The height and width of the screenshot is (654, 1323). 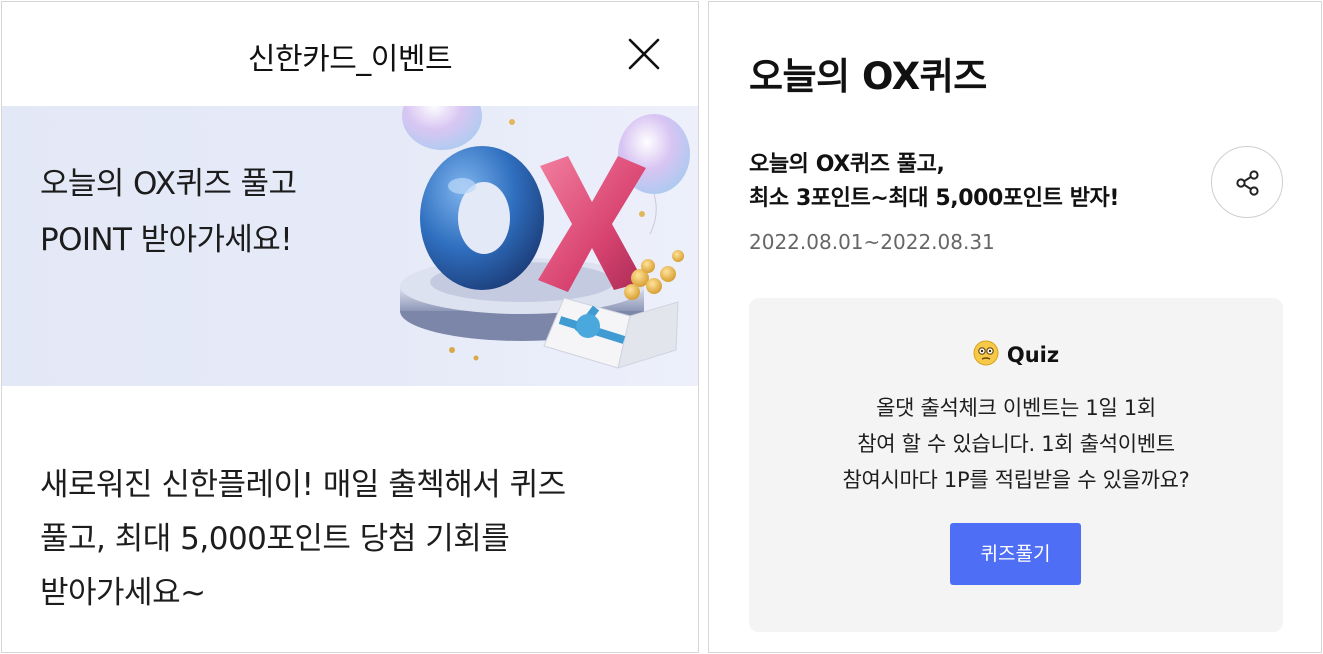 I want to click on question-line-1: 올댓 출석체크 이벤트는 1일 1회, so click(x=1016, y=408).